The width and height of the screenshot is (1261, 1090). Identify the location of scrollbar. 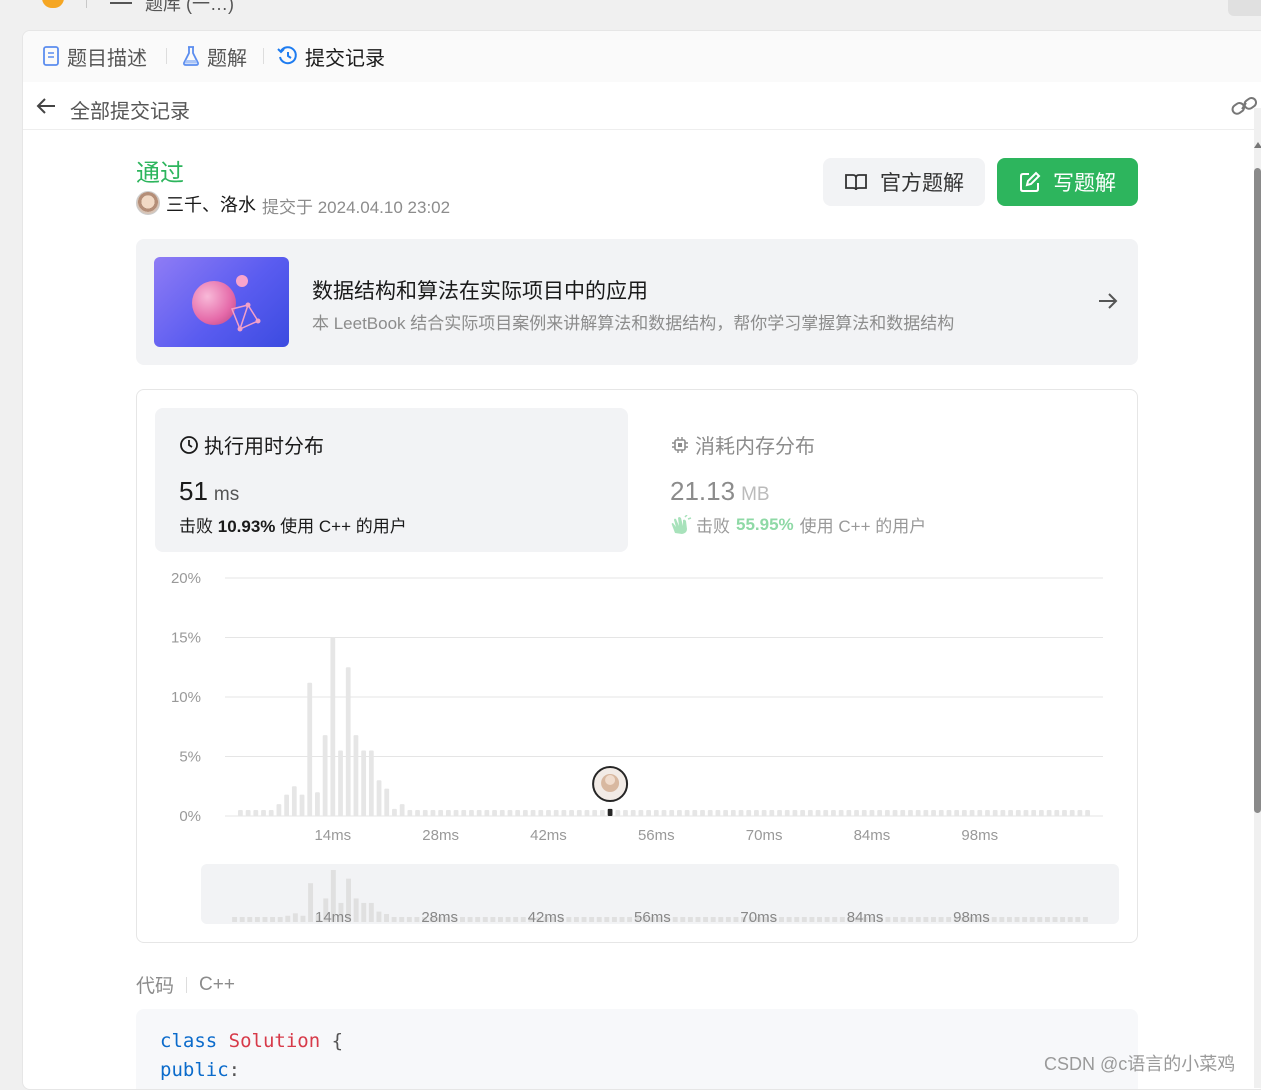
(1257, 598).